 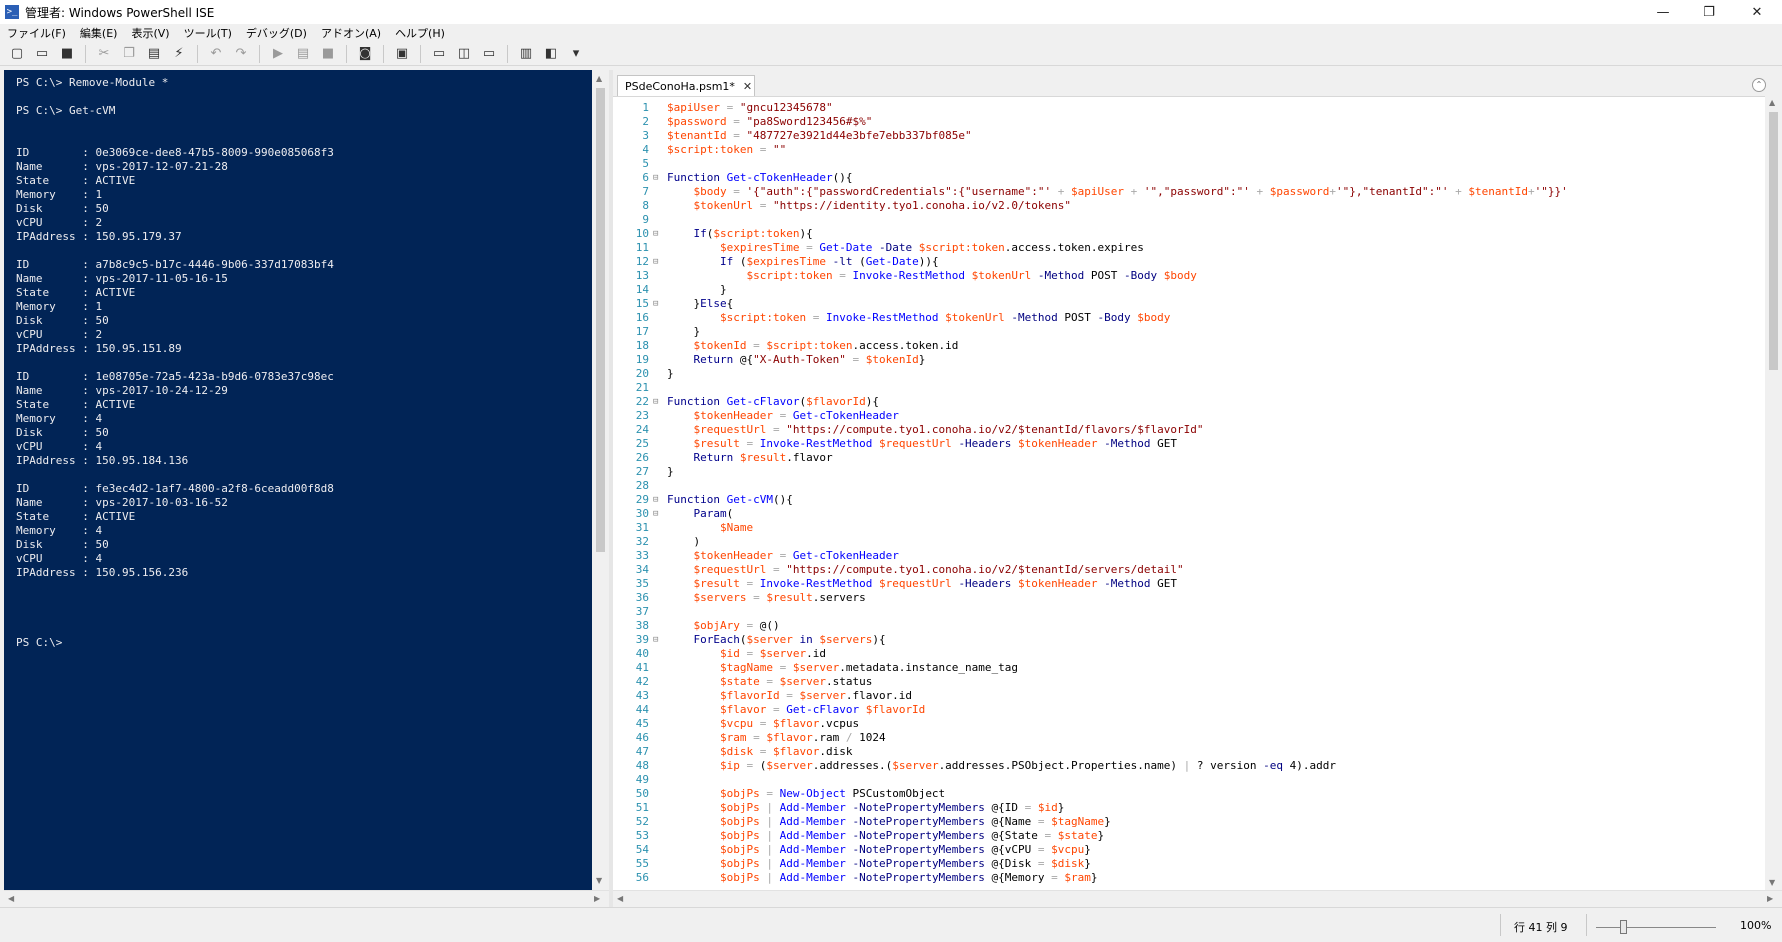 I want to click on remote-tab-icon: ◙, so click(x=365, y=54).